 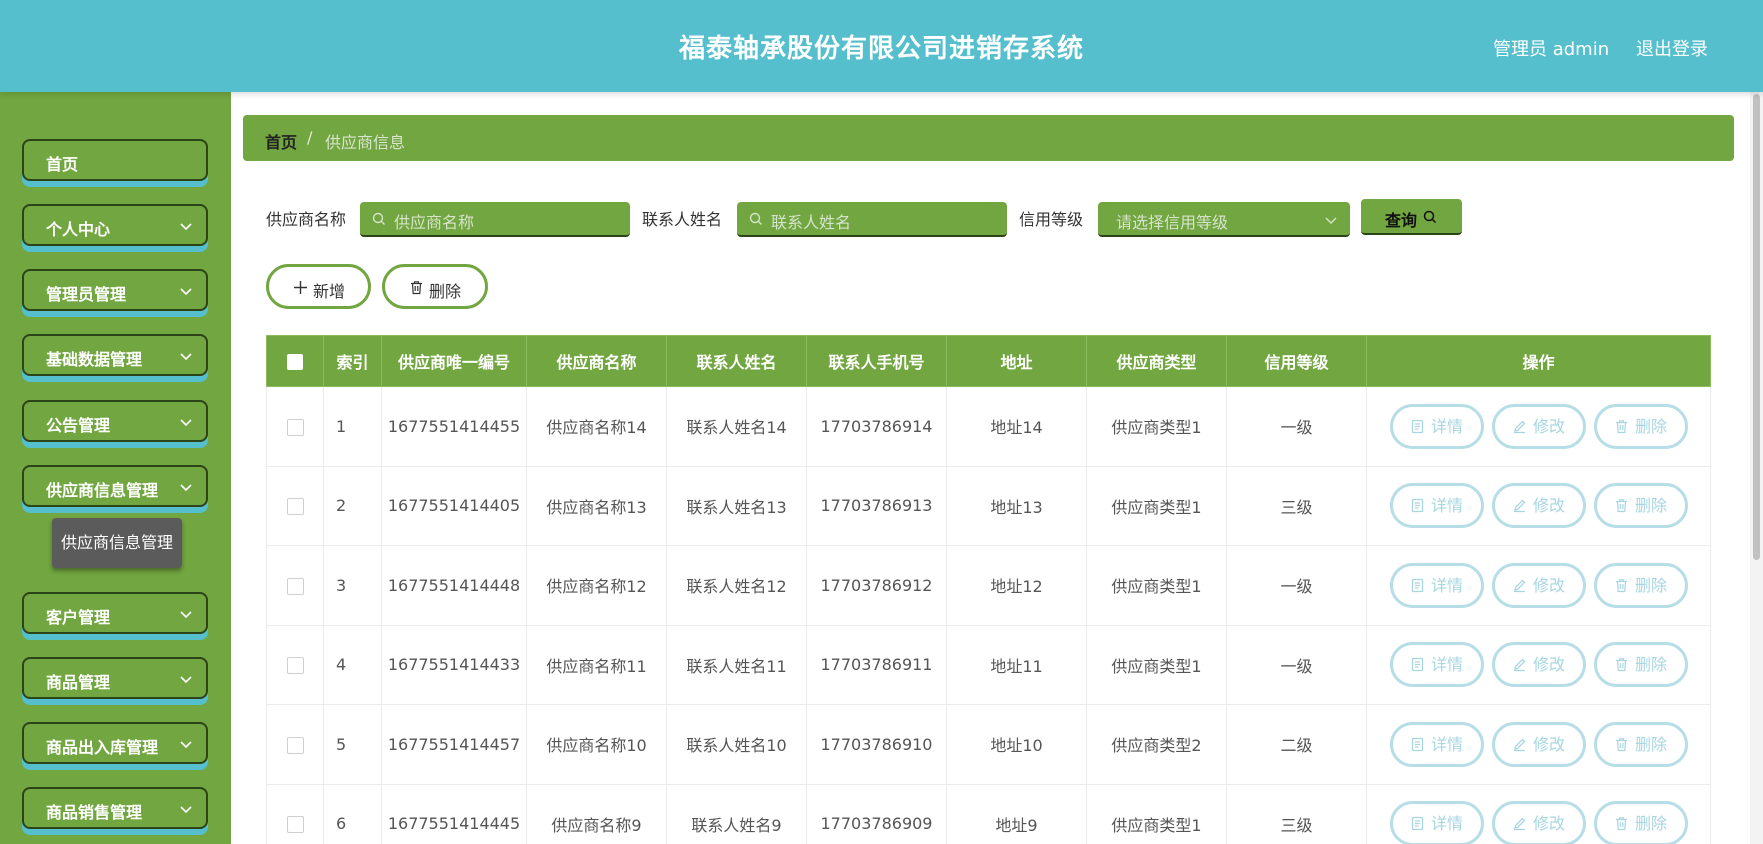 I want to click on table-cell: 供应商名称12, so click(x=596, y=585).